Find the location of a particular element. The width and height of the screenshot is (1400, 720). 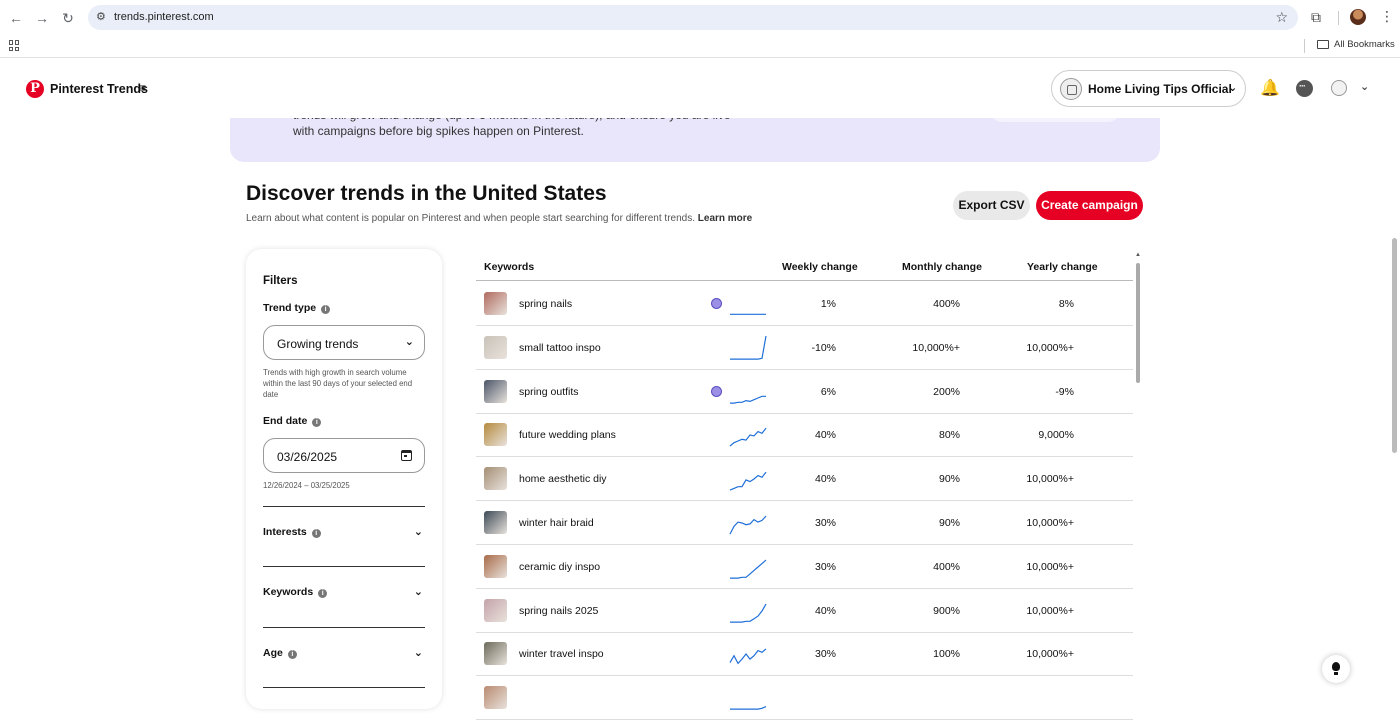

keyword-label: spring nails 2025 is located at coordinates (558, 611).